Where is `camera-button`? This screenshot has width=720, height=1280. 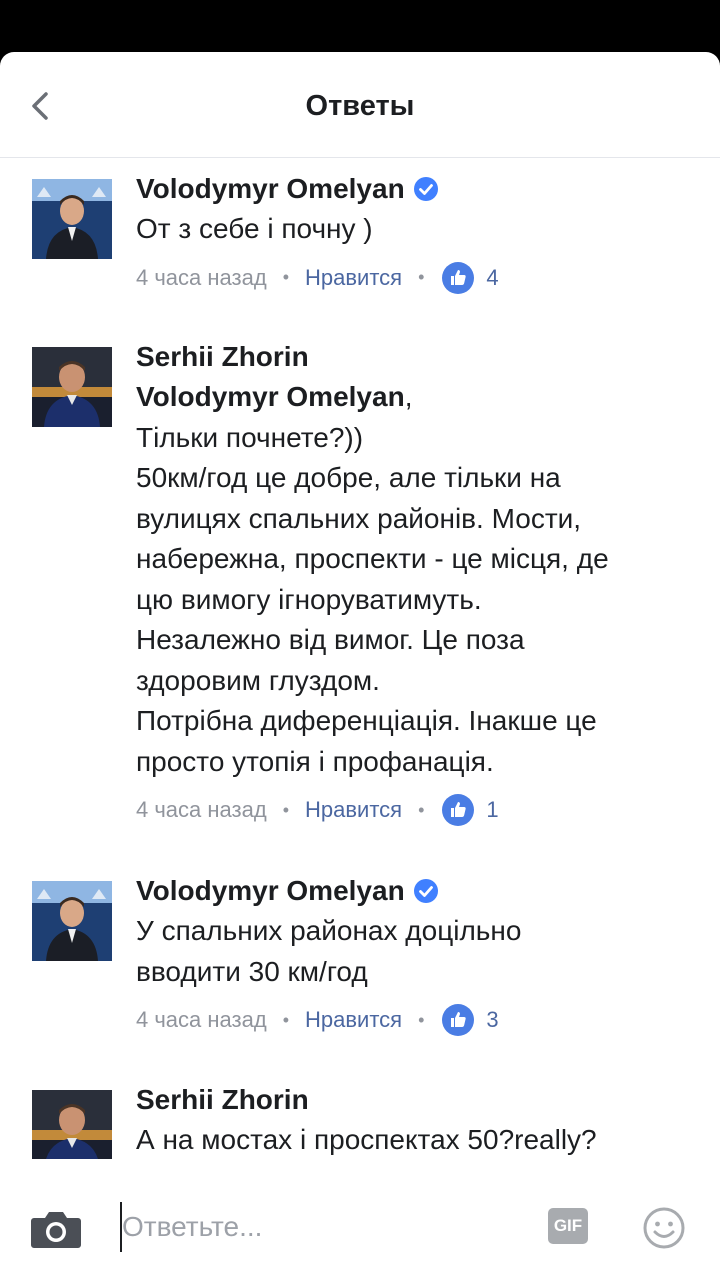
camera-button is located at coordinates (56, 1229).